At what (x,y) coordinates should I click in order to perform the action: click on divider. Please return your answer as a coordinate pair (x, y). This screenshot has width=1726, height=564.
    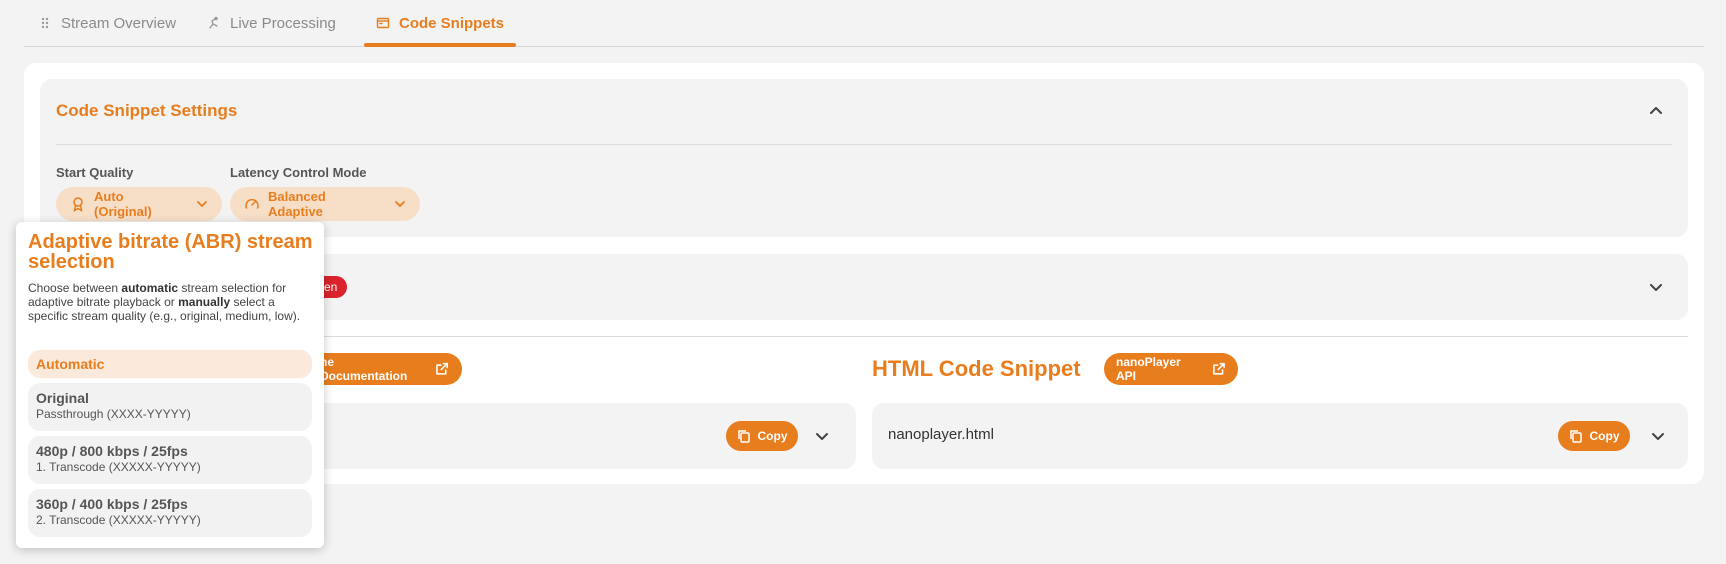
    Looking at the image, I should click on (864, 144).